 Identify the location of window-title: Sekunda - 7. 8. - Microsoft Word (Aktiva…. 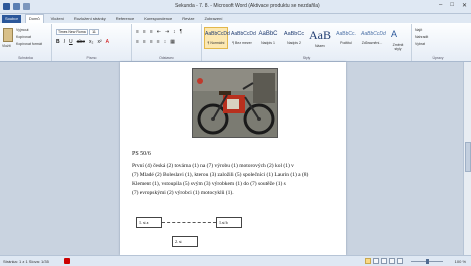
(247, 6).